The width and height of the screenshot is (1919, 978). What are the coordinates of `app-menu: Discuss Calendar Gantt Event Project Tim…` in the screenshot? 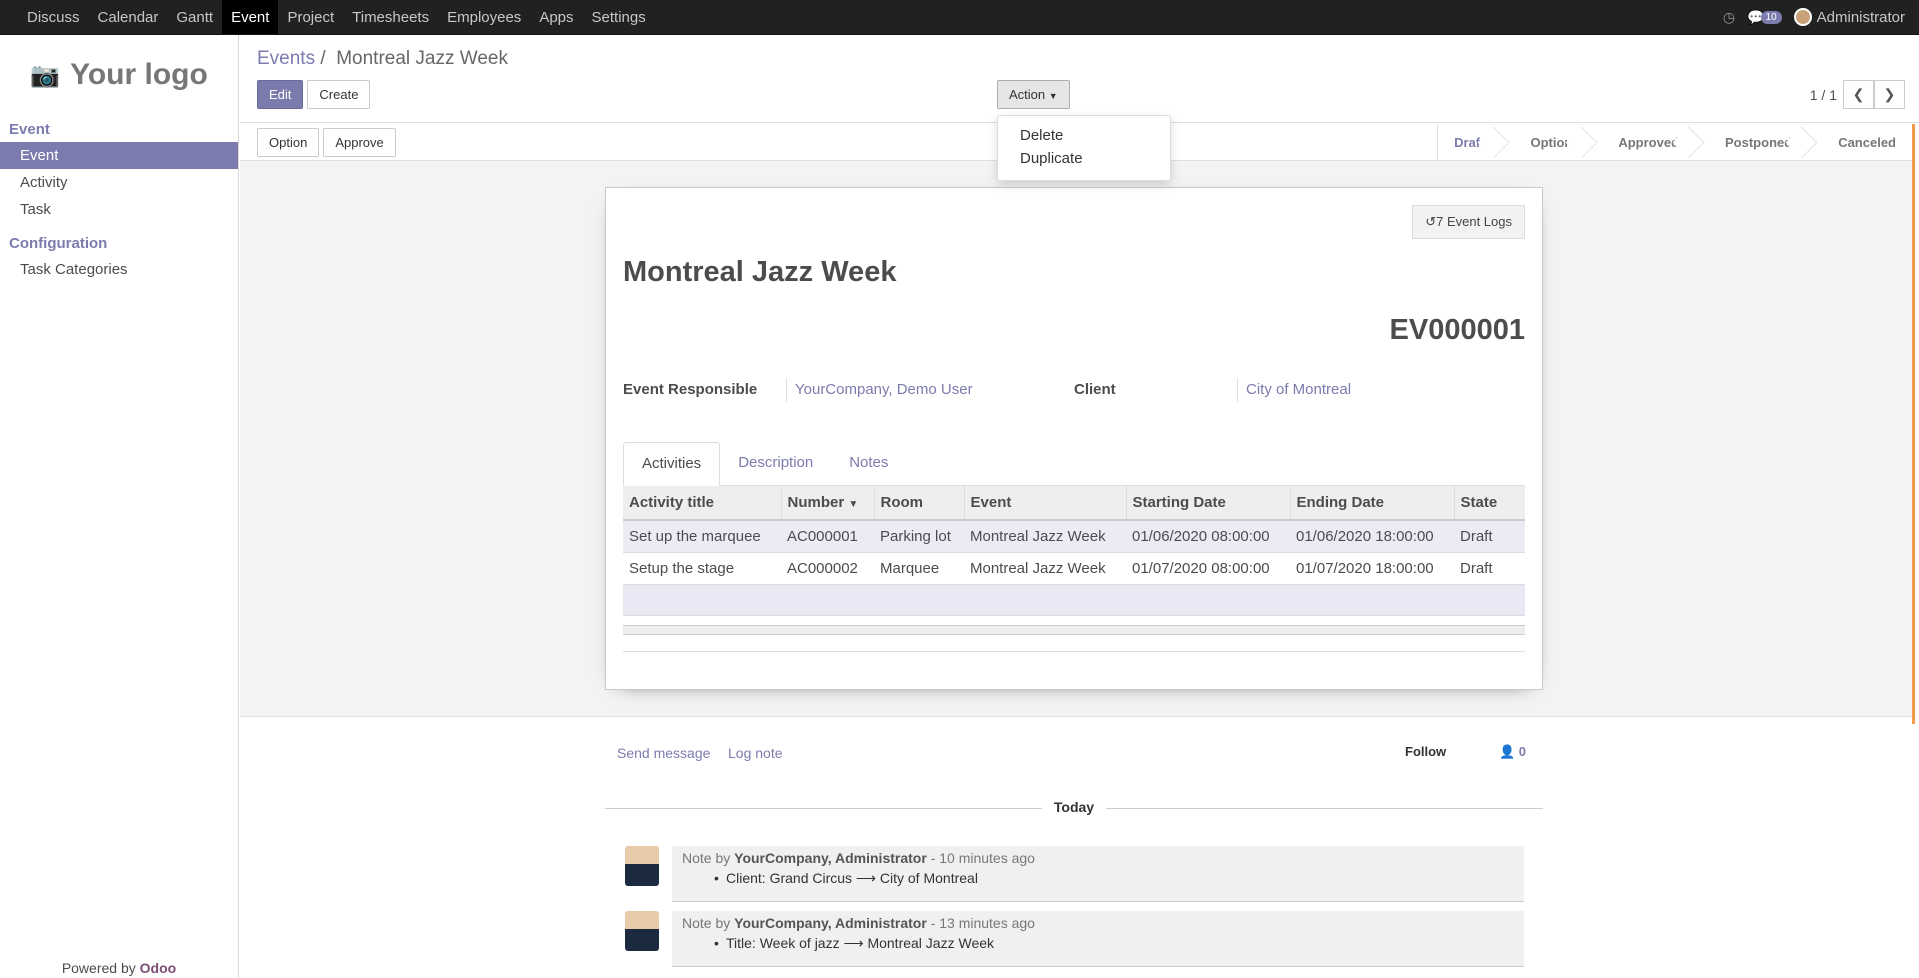 It's located at (327, 17).